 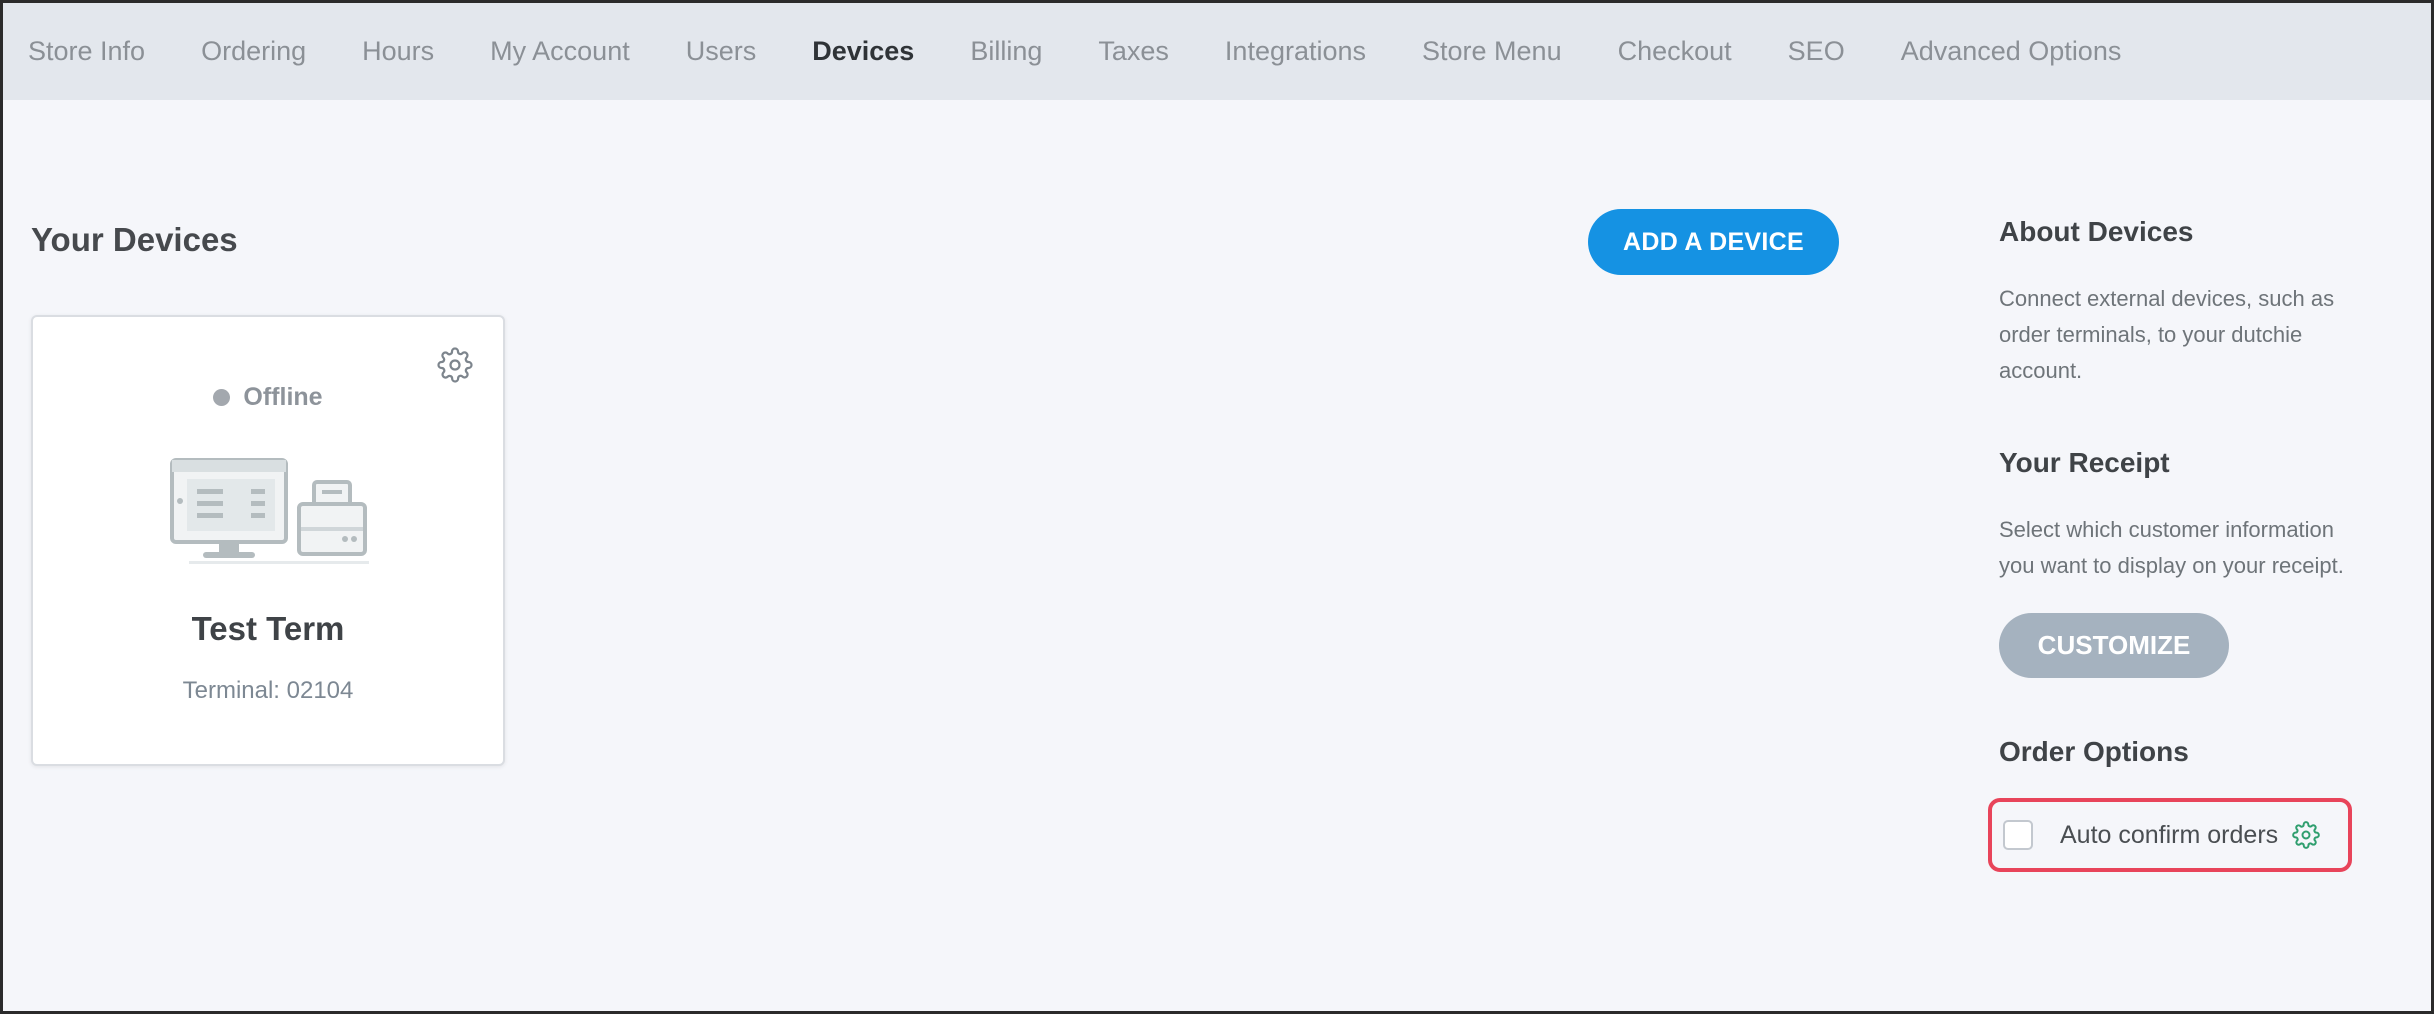 I want to click on your-receipt-heading: Your Receipt, so click(x=2084, y=462).